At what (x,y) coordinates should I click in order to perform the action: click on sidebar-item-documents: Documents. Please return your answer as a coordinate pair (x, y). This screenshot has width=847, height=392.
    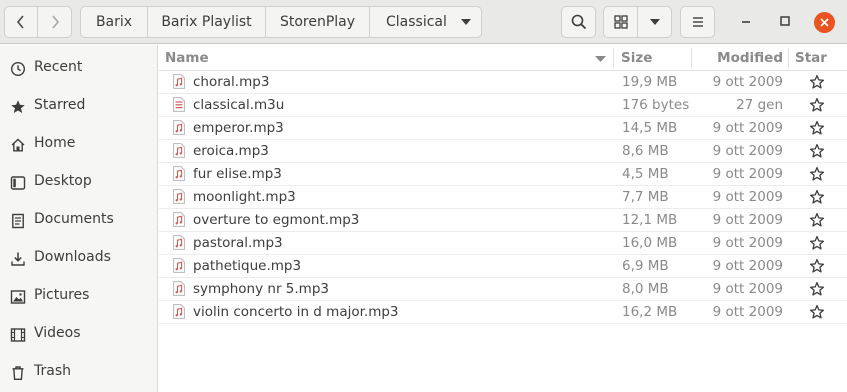
    Looking at the image, I should click on (78, 220).